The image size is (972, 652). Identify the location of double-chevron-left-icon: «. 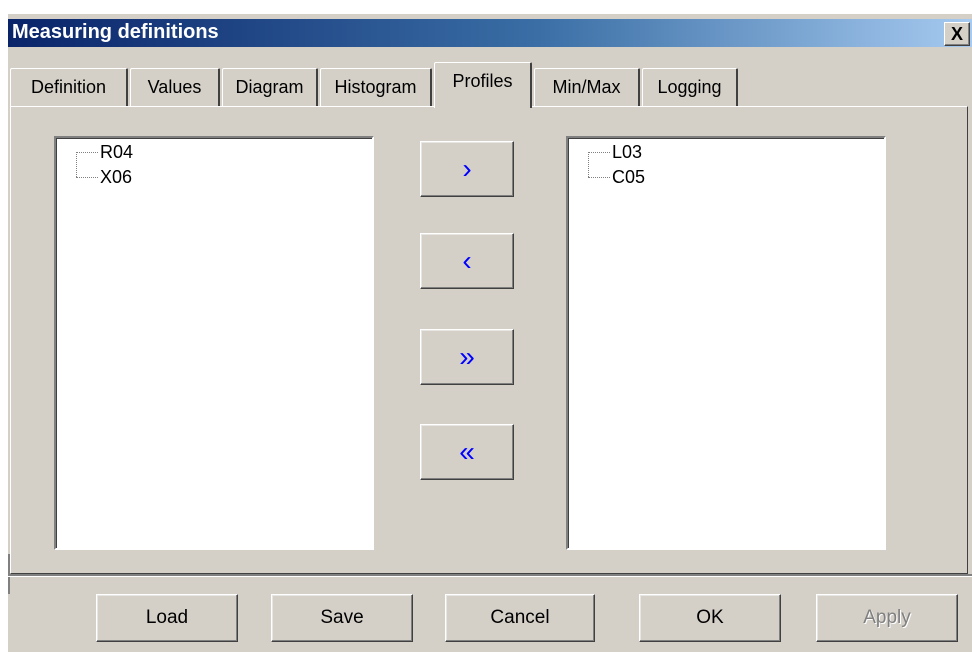
(467, 451).